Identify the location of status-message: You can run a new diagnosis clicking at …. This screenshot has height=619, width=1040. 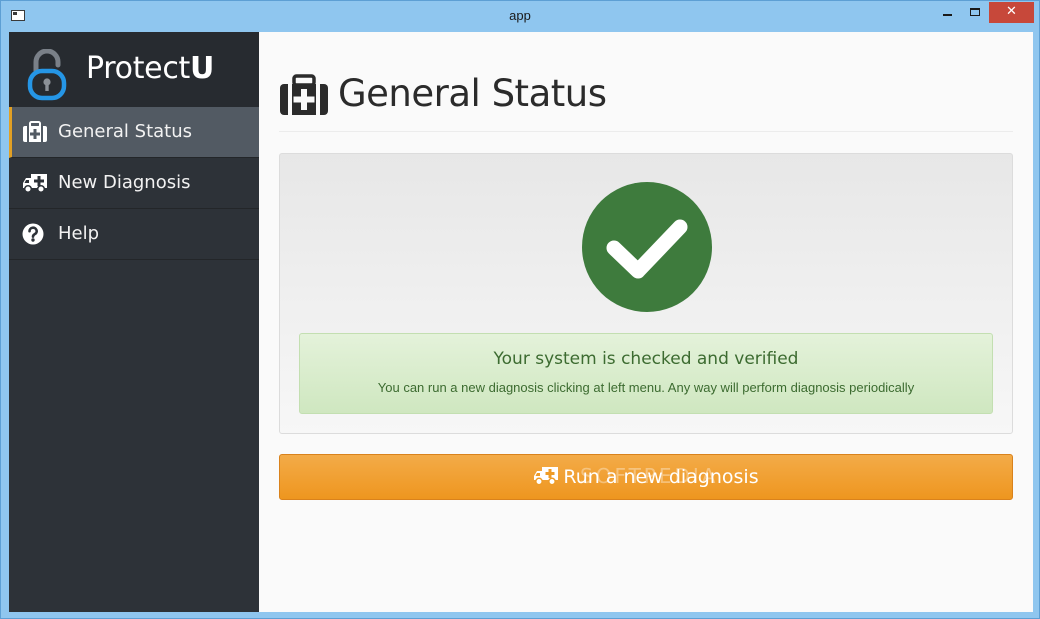
(646, 387).